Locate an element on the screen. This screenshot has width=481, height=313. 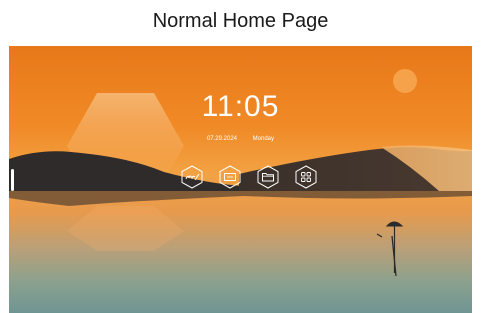
all-apps-button is located at coordinates (306, 177).